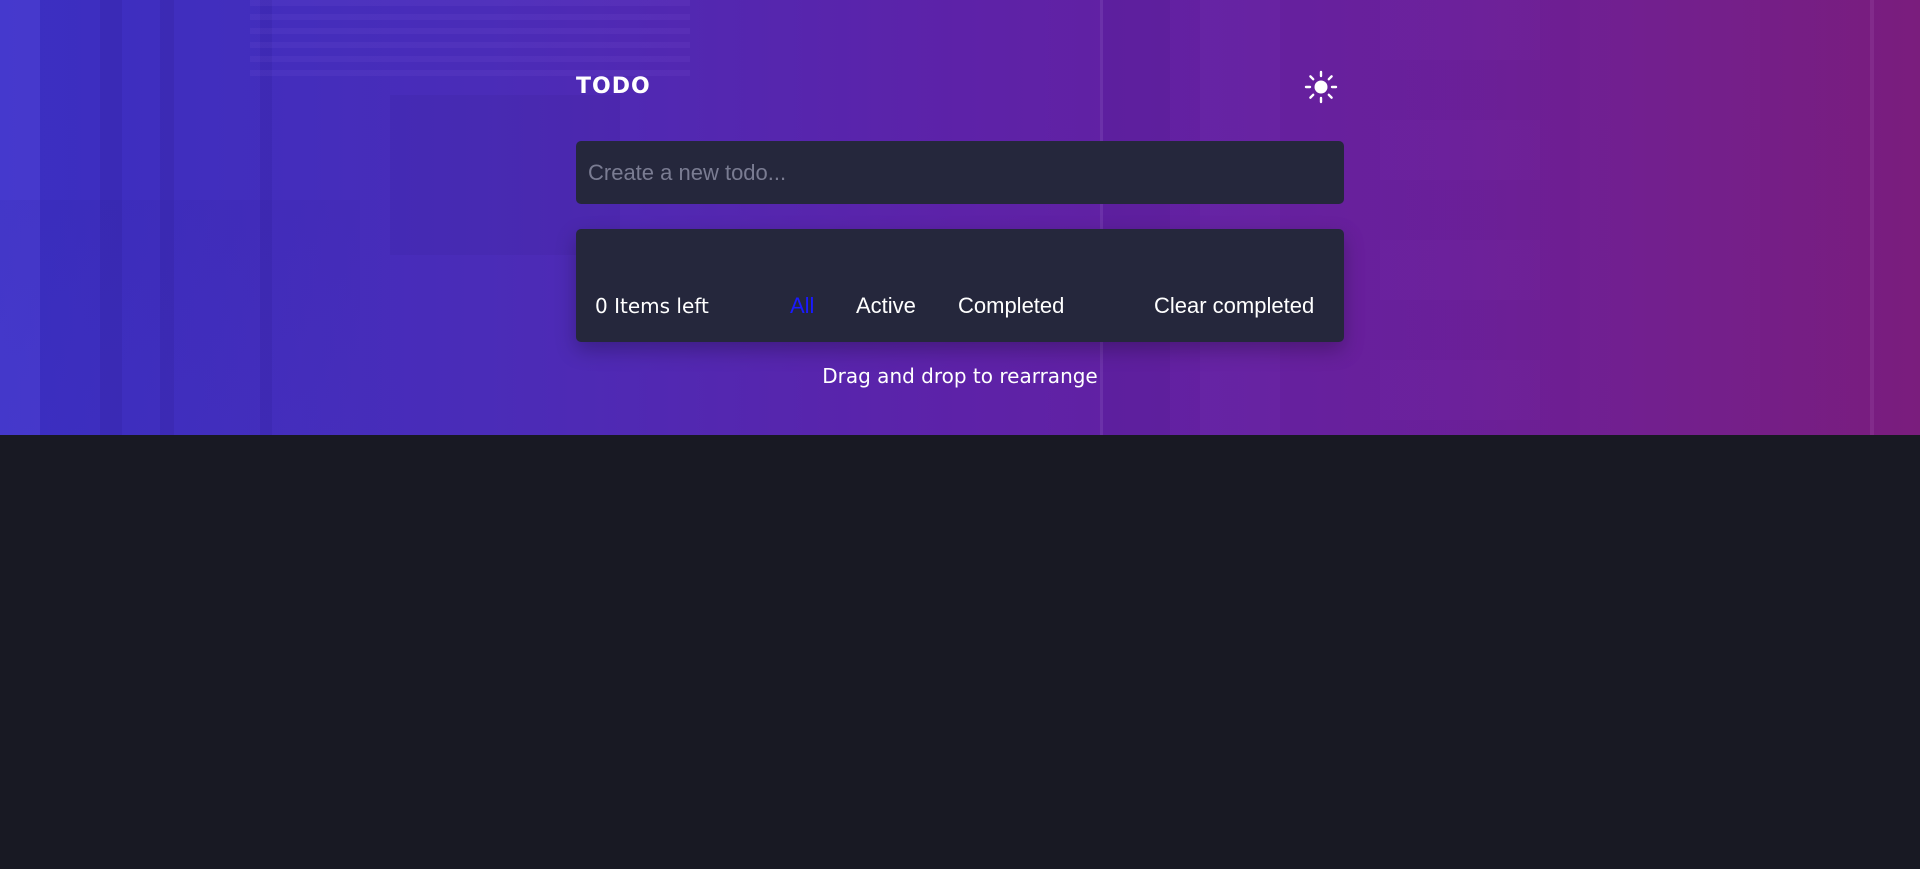 The width and height of the screenshot is (1920, 869). Describe the element at coordinates (652, 306) in the screenshot. I see `items-left-count: 0 Items left` at that location.